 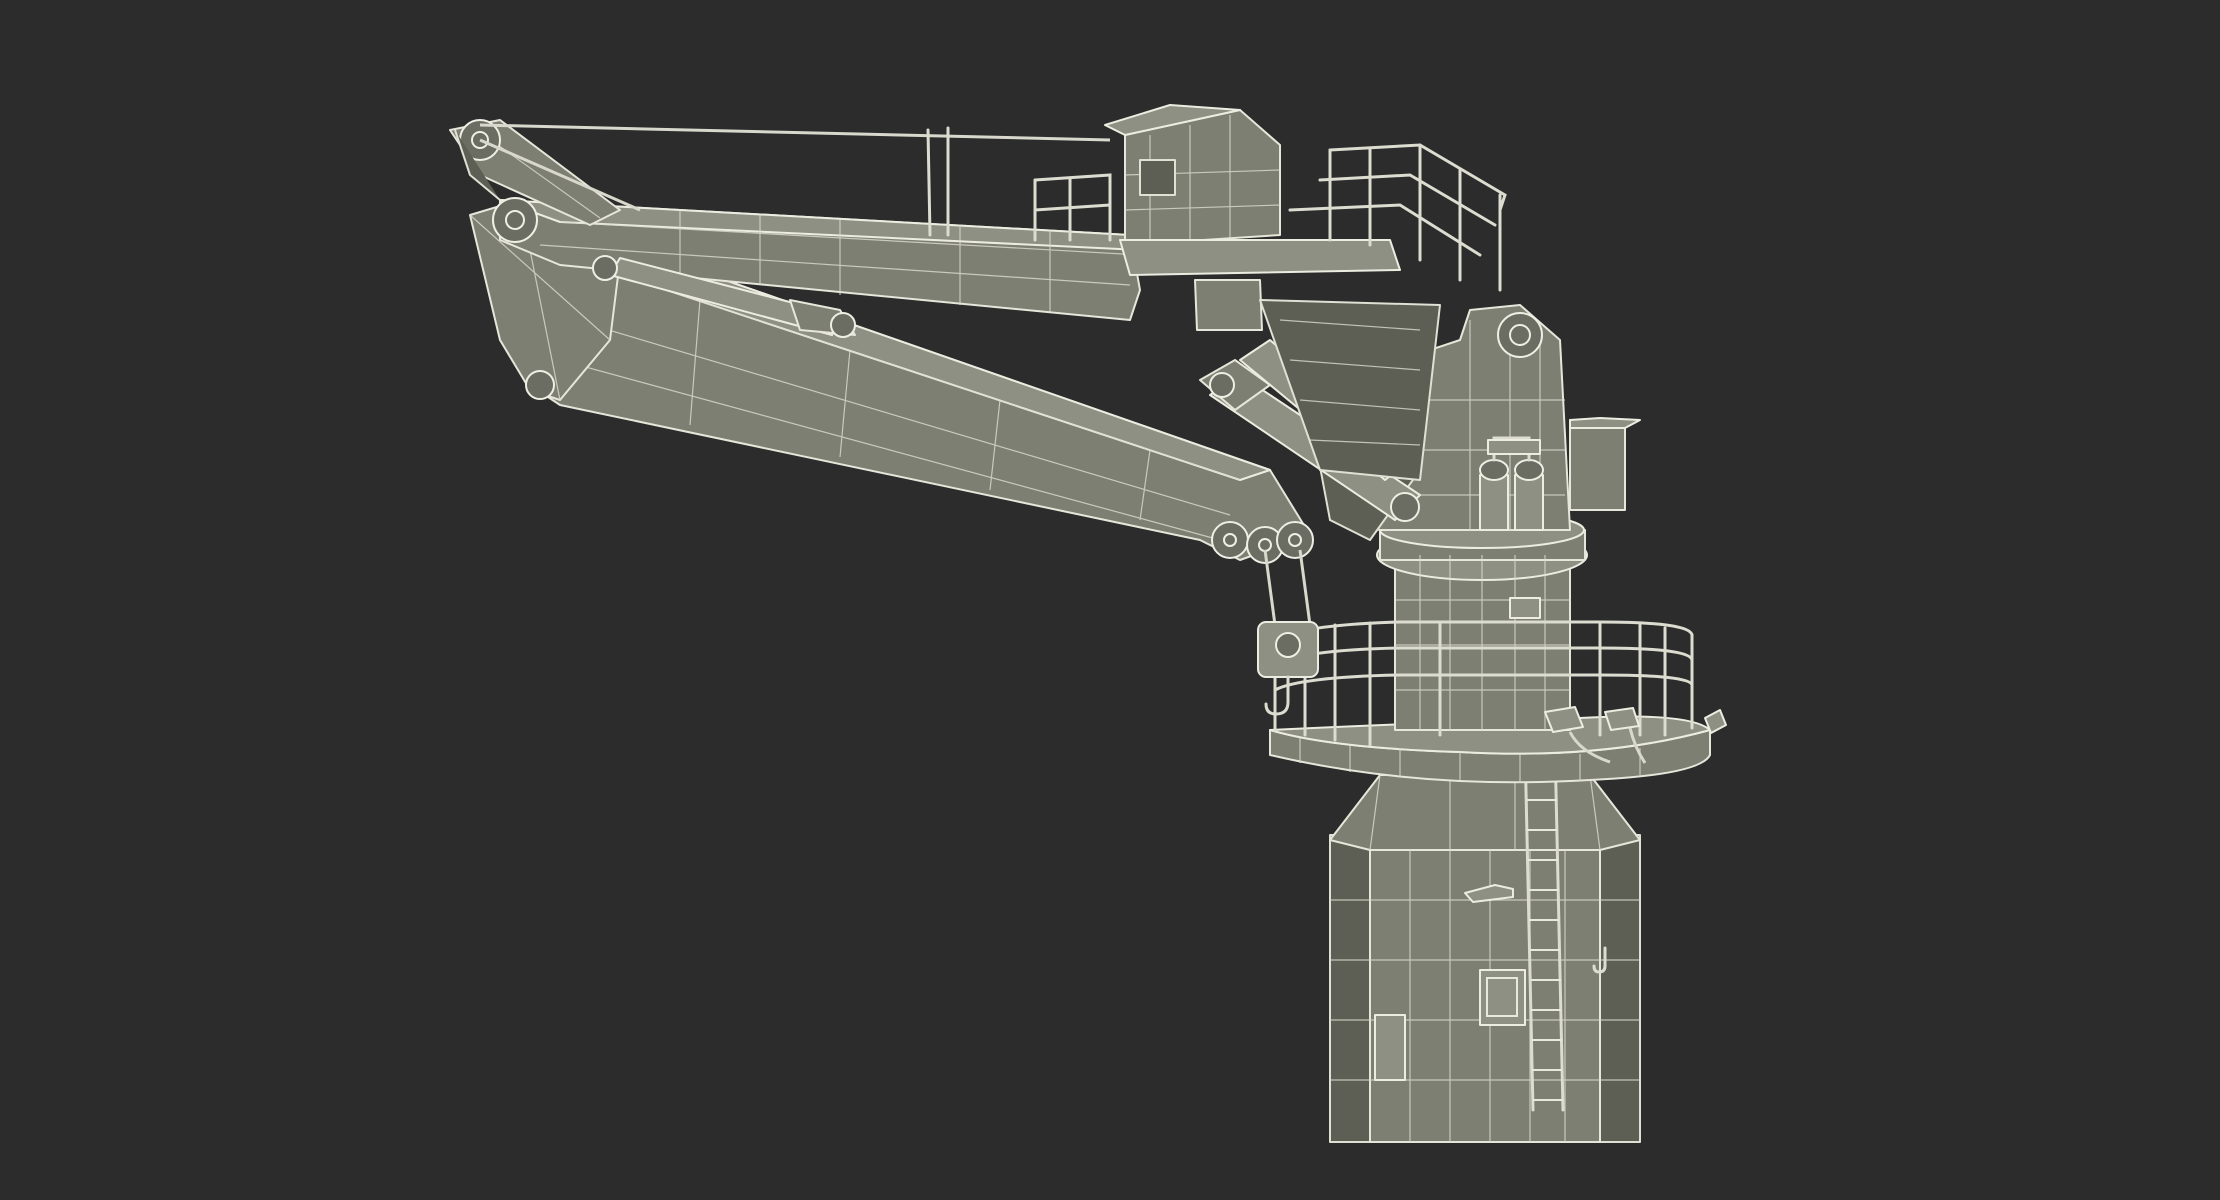 What do you see at coordinates (1252, 217) in the screenshot?
I see `operator-cabin` at bounding box center [1252, 217].